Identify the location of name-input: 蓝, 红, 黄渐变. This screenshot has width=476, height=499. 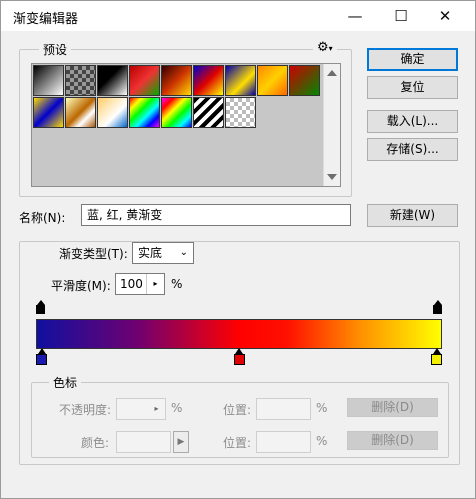
(216, 215).